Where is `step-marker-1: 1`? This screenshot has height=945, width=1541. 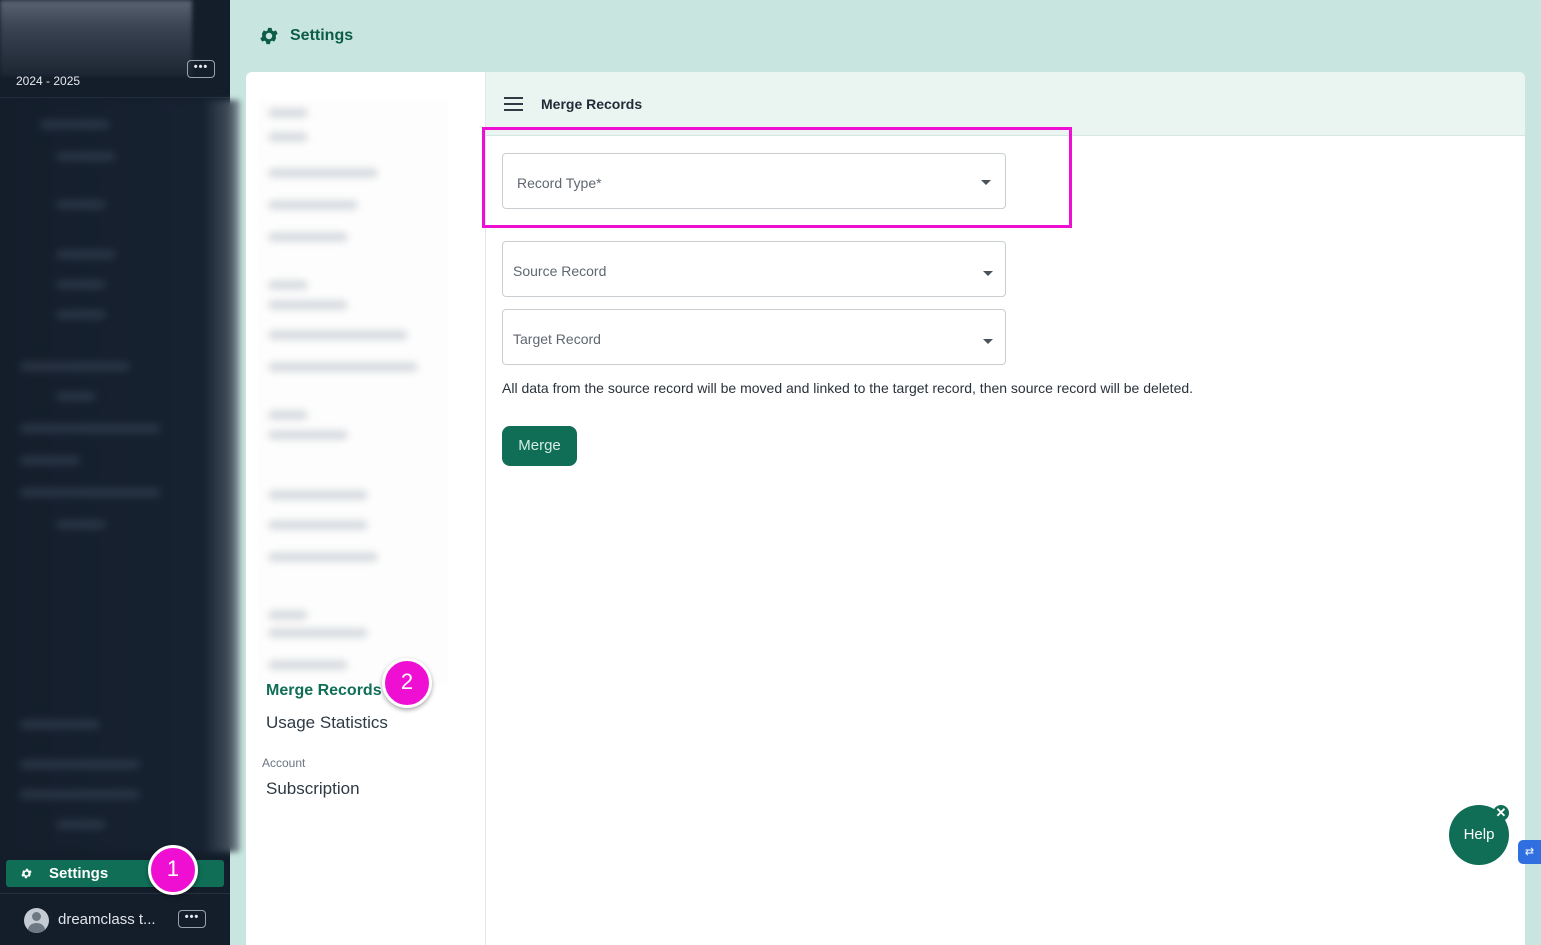
step-marker-1: 1 is located at coordinates (173, 870).